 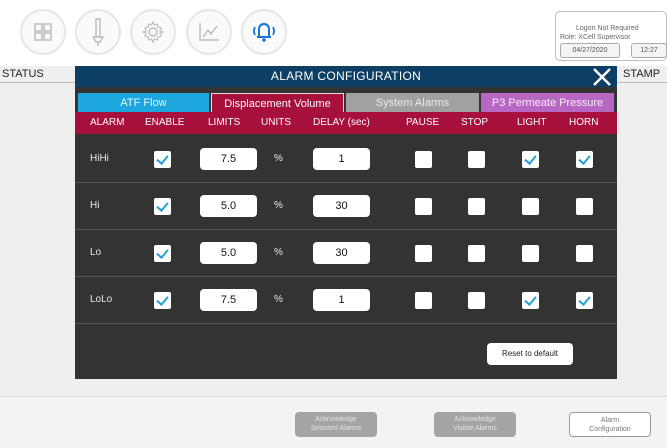 What do you see at coordinates (423, 122) in the screenshot?
I see `header-pause: PAUSE` at bounding box center [423, 122].